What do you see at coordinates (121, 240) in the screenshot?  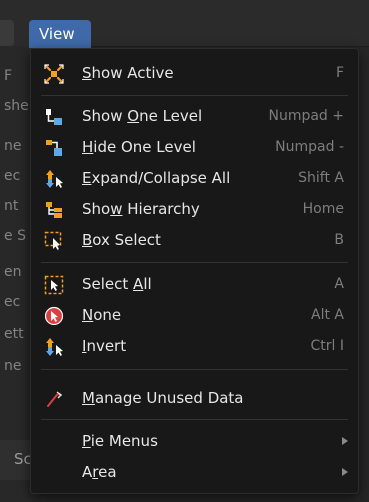 I see `menu-item-label: Box Select` at bounding box center [121, 240].